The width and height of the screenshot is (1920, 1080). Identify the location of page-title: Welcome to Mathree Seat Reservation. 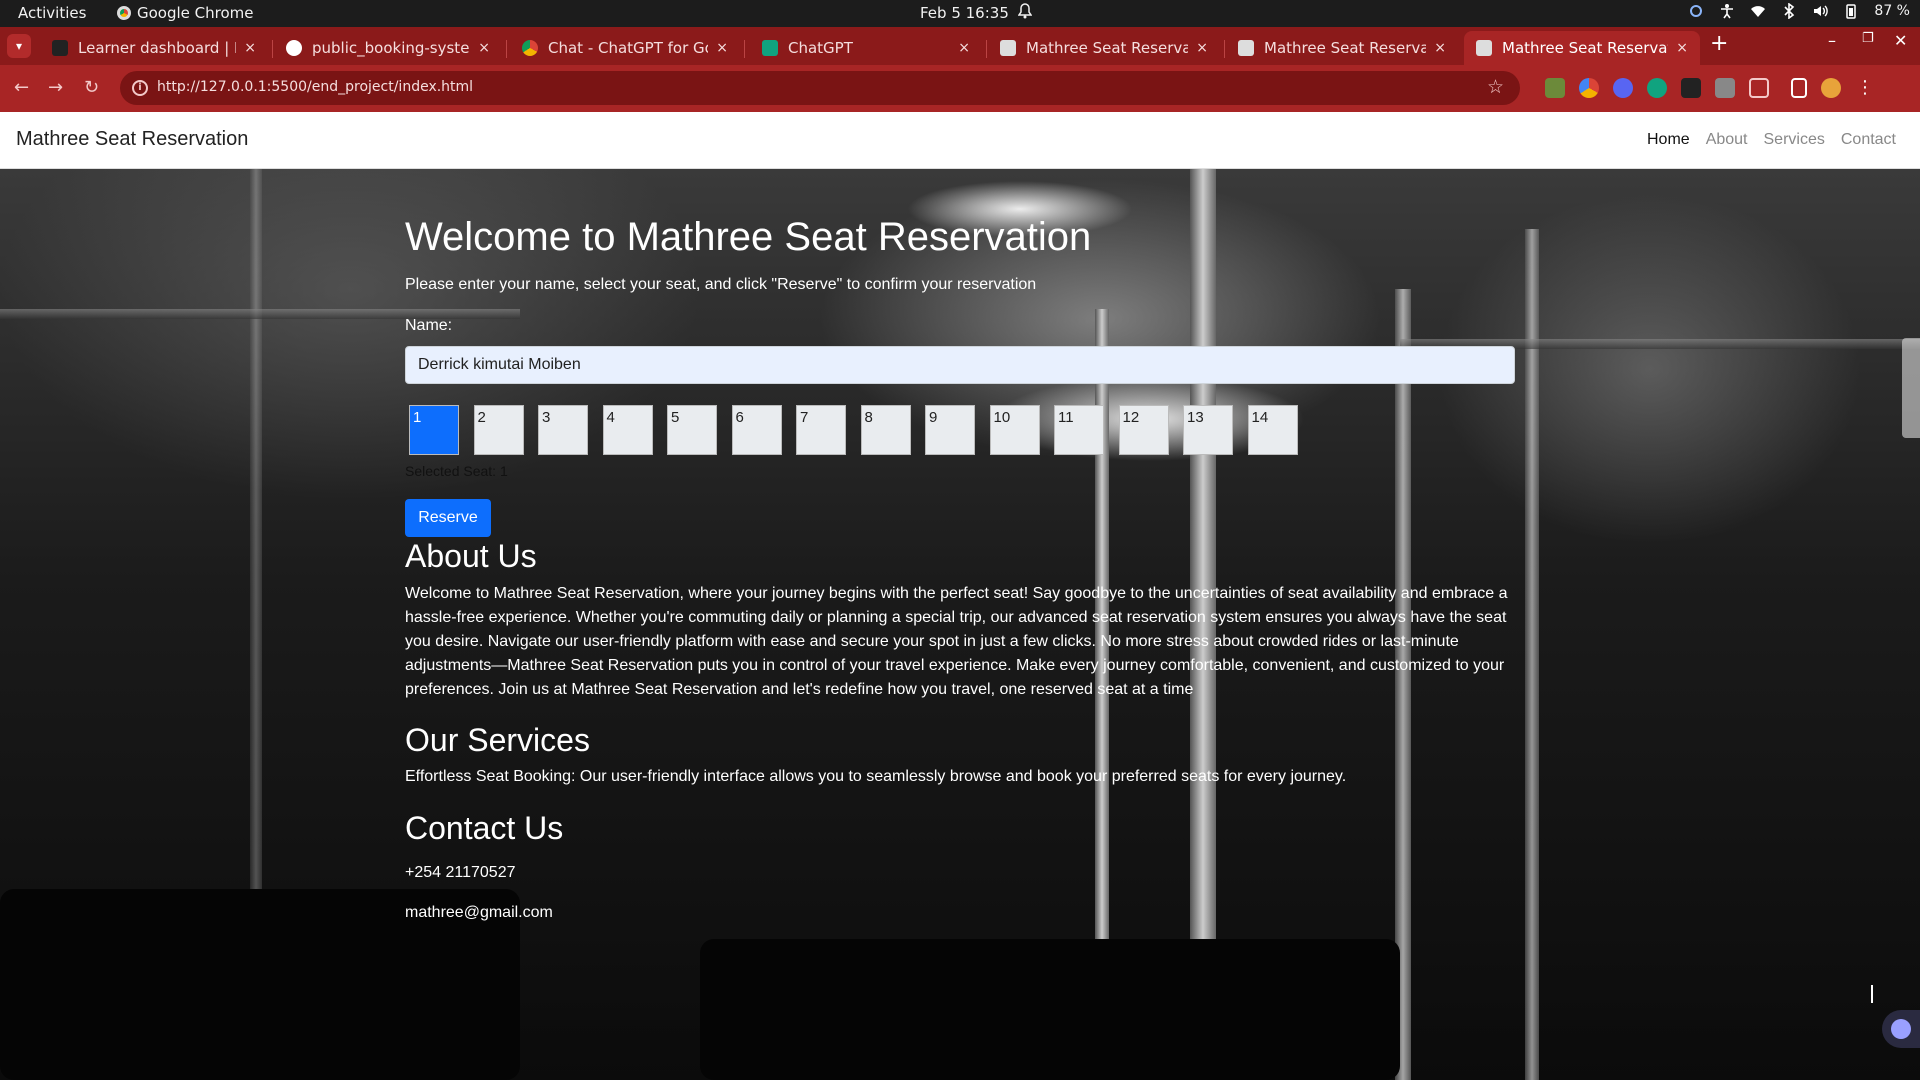
(748, 237).